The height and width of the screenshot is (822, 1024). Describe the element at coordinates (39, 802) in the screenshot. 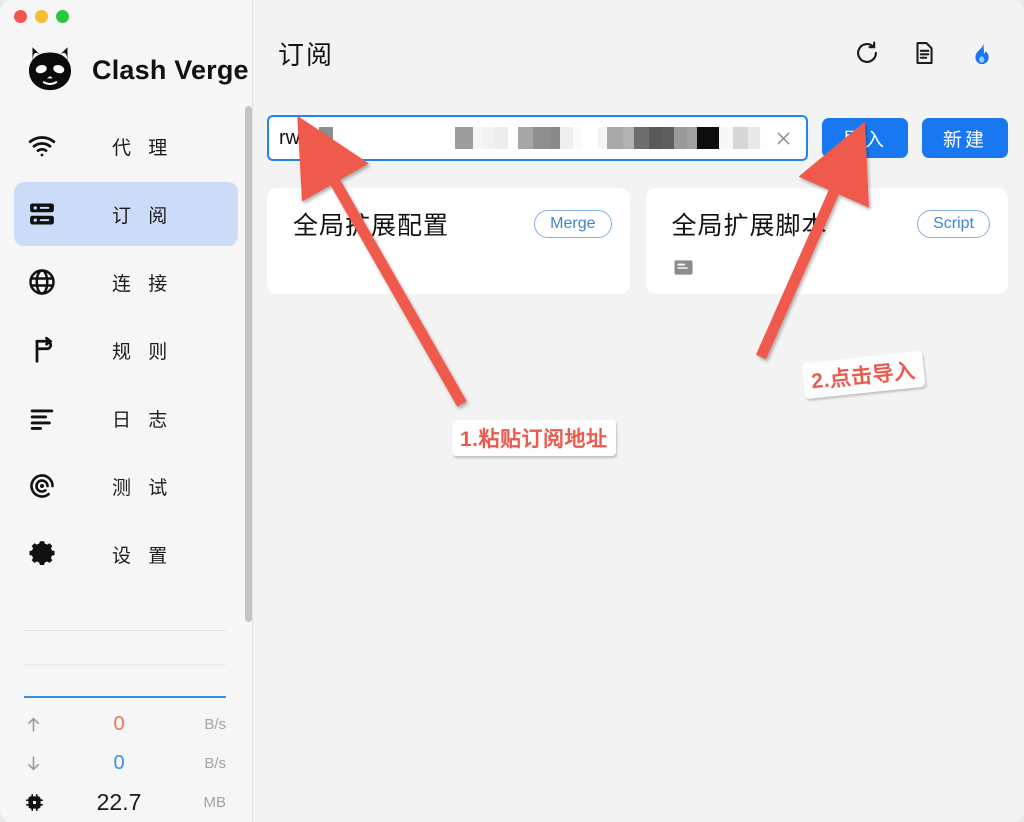

I see `cpu-chip-icon` at that location.